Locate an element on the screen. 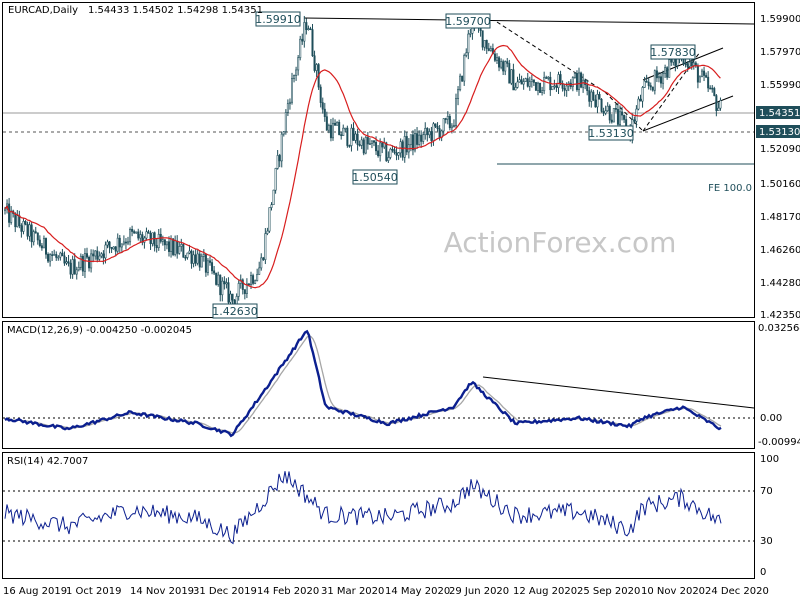 The image size is (800, 605). level-label-low: 1.42630 is located at coordinates (235, 311).